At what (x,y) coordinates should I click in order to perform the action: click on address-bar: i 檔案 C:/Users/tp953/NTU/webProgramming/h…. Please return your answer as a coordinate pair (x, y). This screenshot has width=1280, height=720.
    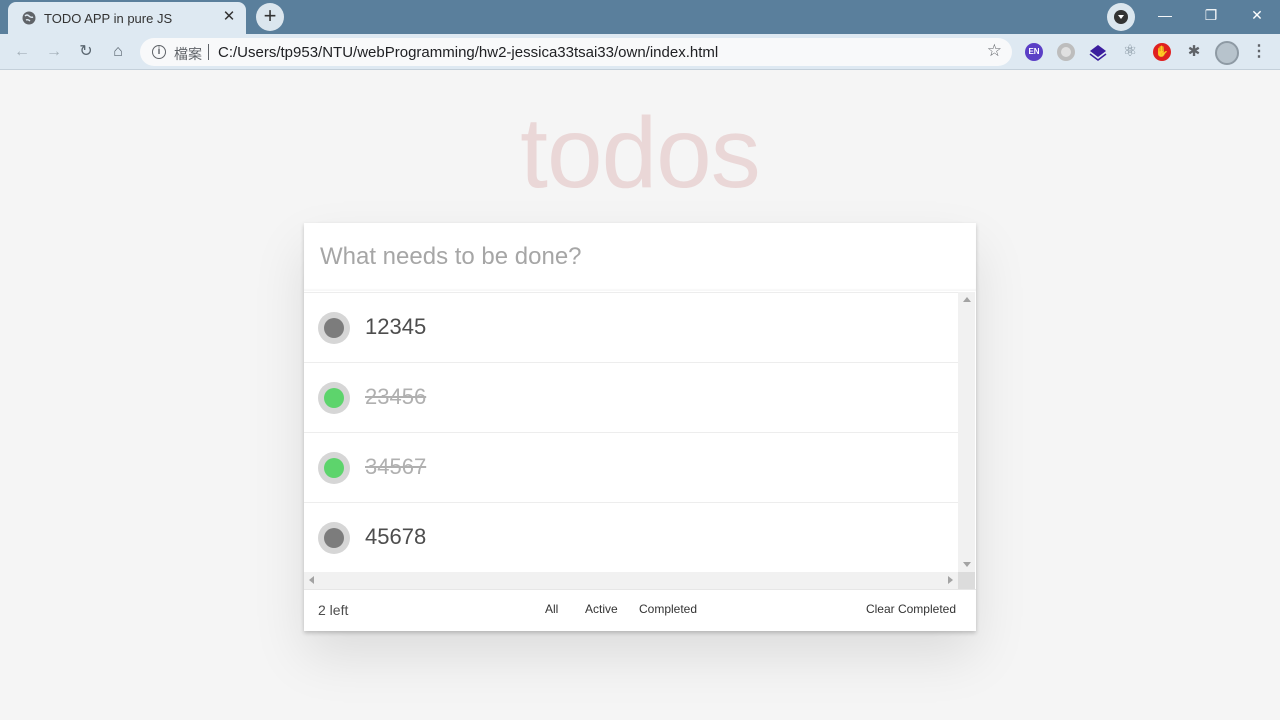
    Looking at the image, I should click on (576, 52).